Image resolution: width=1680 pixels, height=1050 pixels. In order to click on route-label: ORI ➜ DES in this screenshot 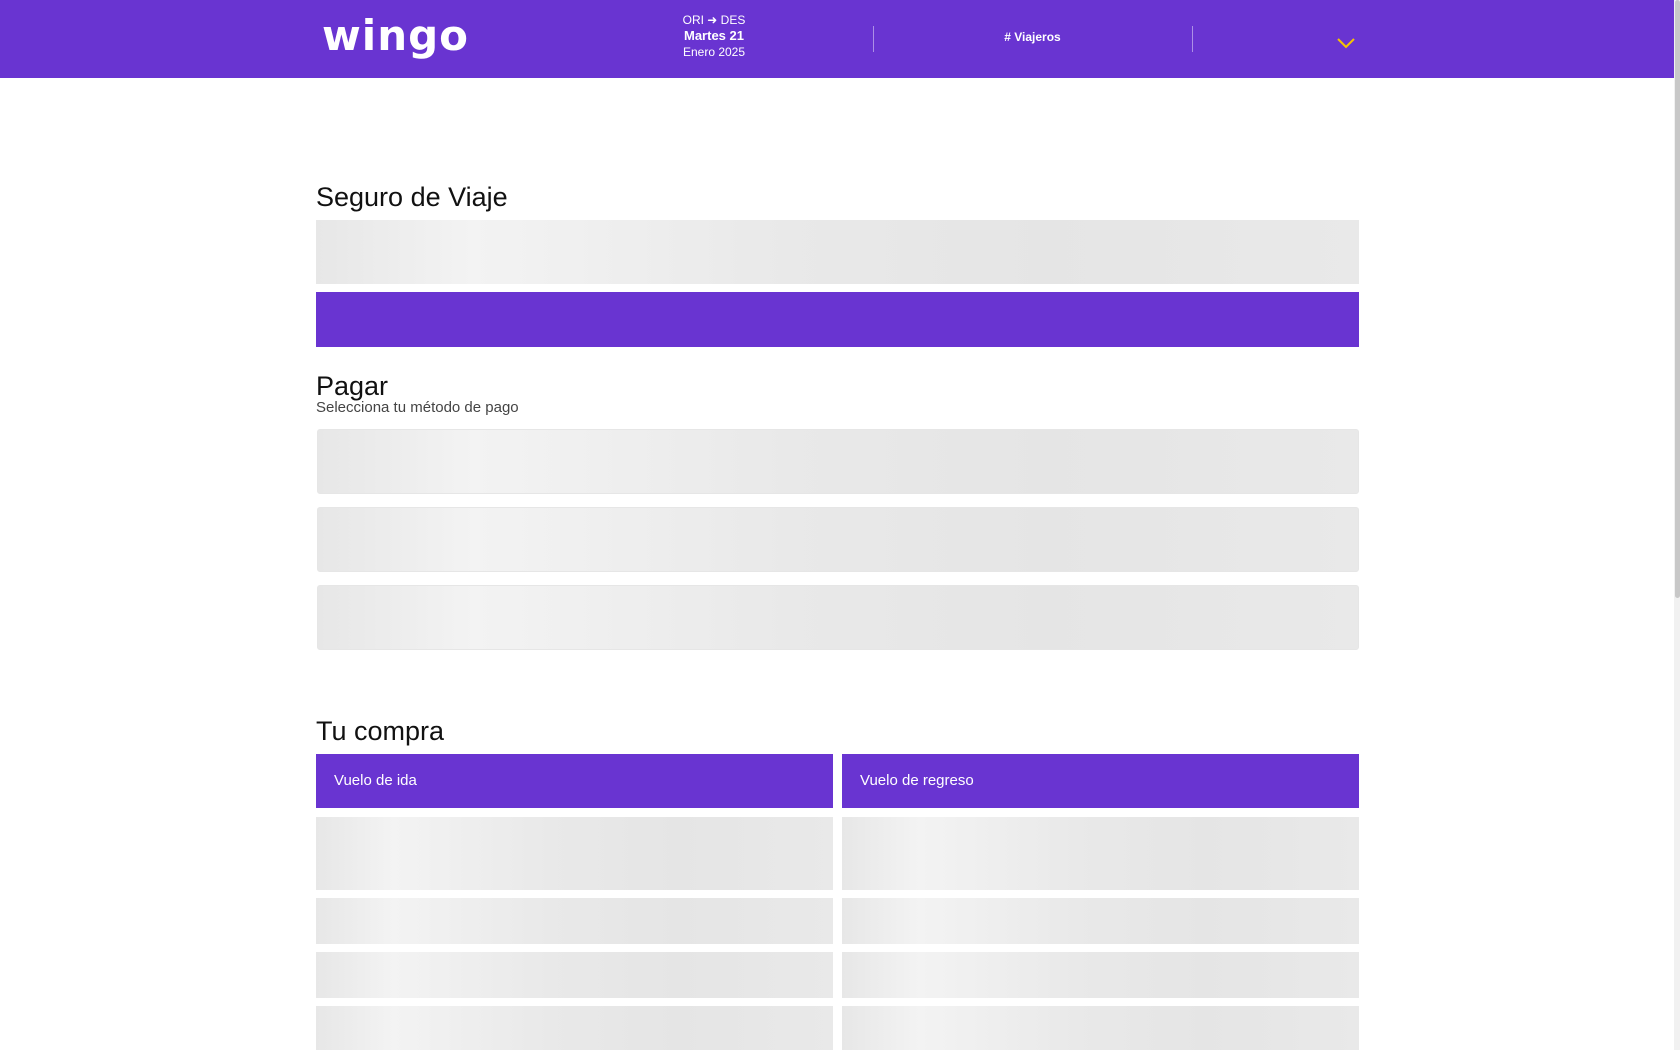, I will do `click(714, 20)`.